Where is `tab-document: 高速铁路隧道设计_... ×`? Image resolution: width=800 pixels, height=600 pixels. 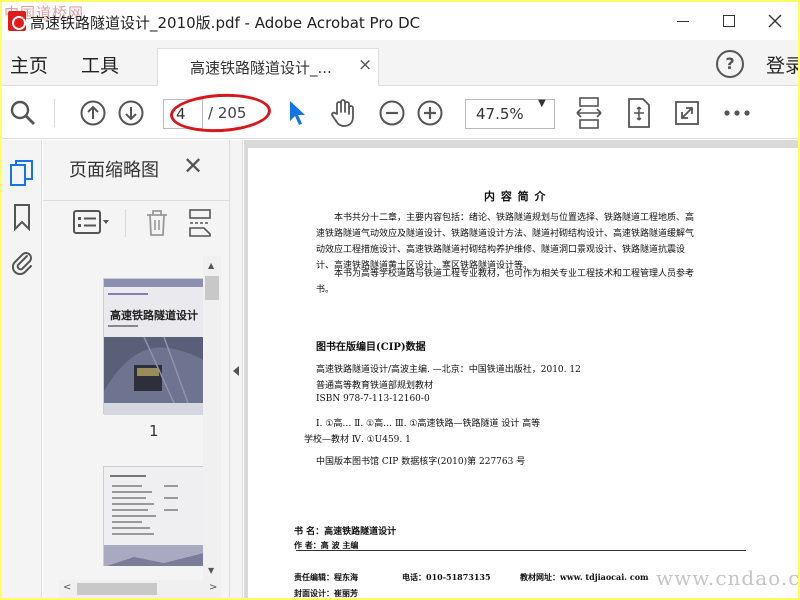 tab-document: 高速铁路隧道设计_... × is located at coordinates (268, 67).